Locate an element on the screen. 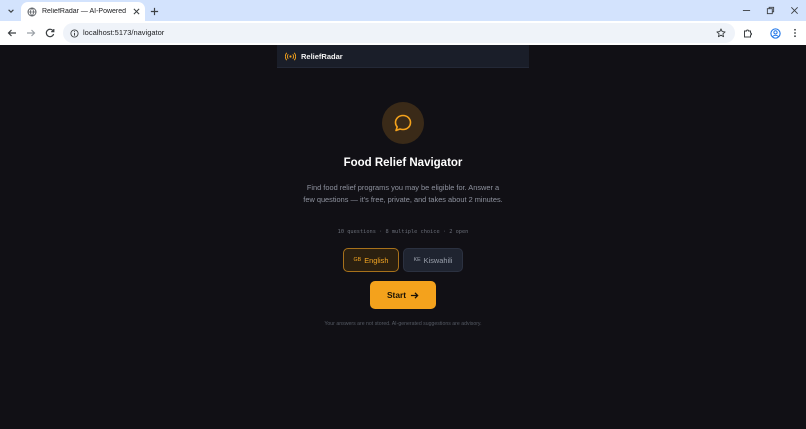 The width and height of the screenshot is (806, 429). site-info-button is located at coordinates (74, 33).